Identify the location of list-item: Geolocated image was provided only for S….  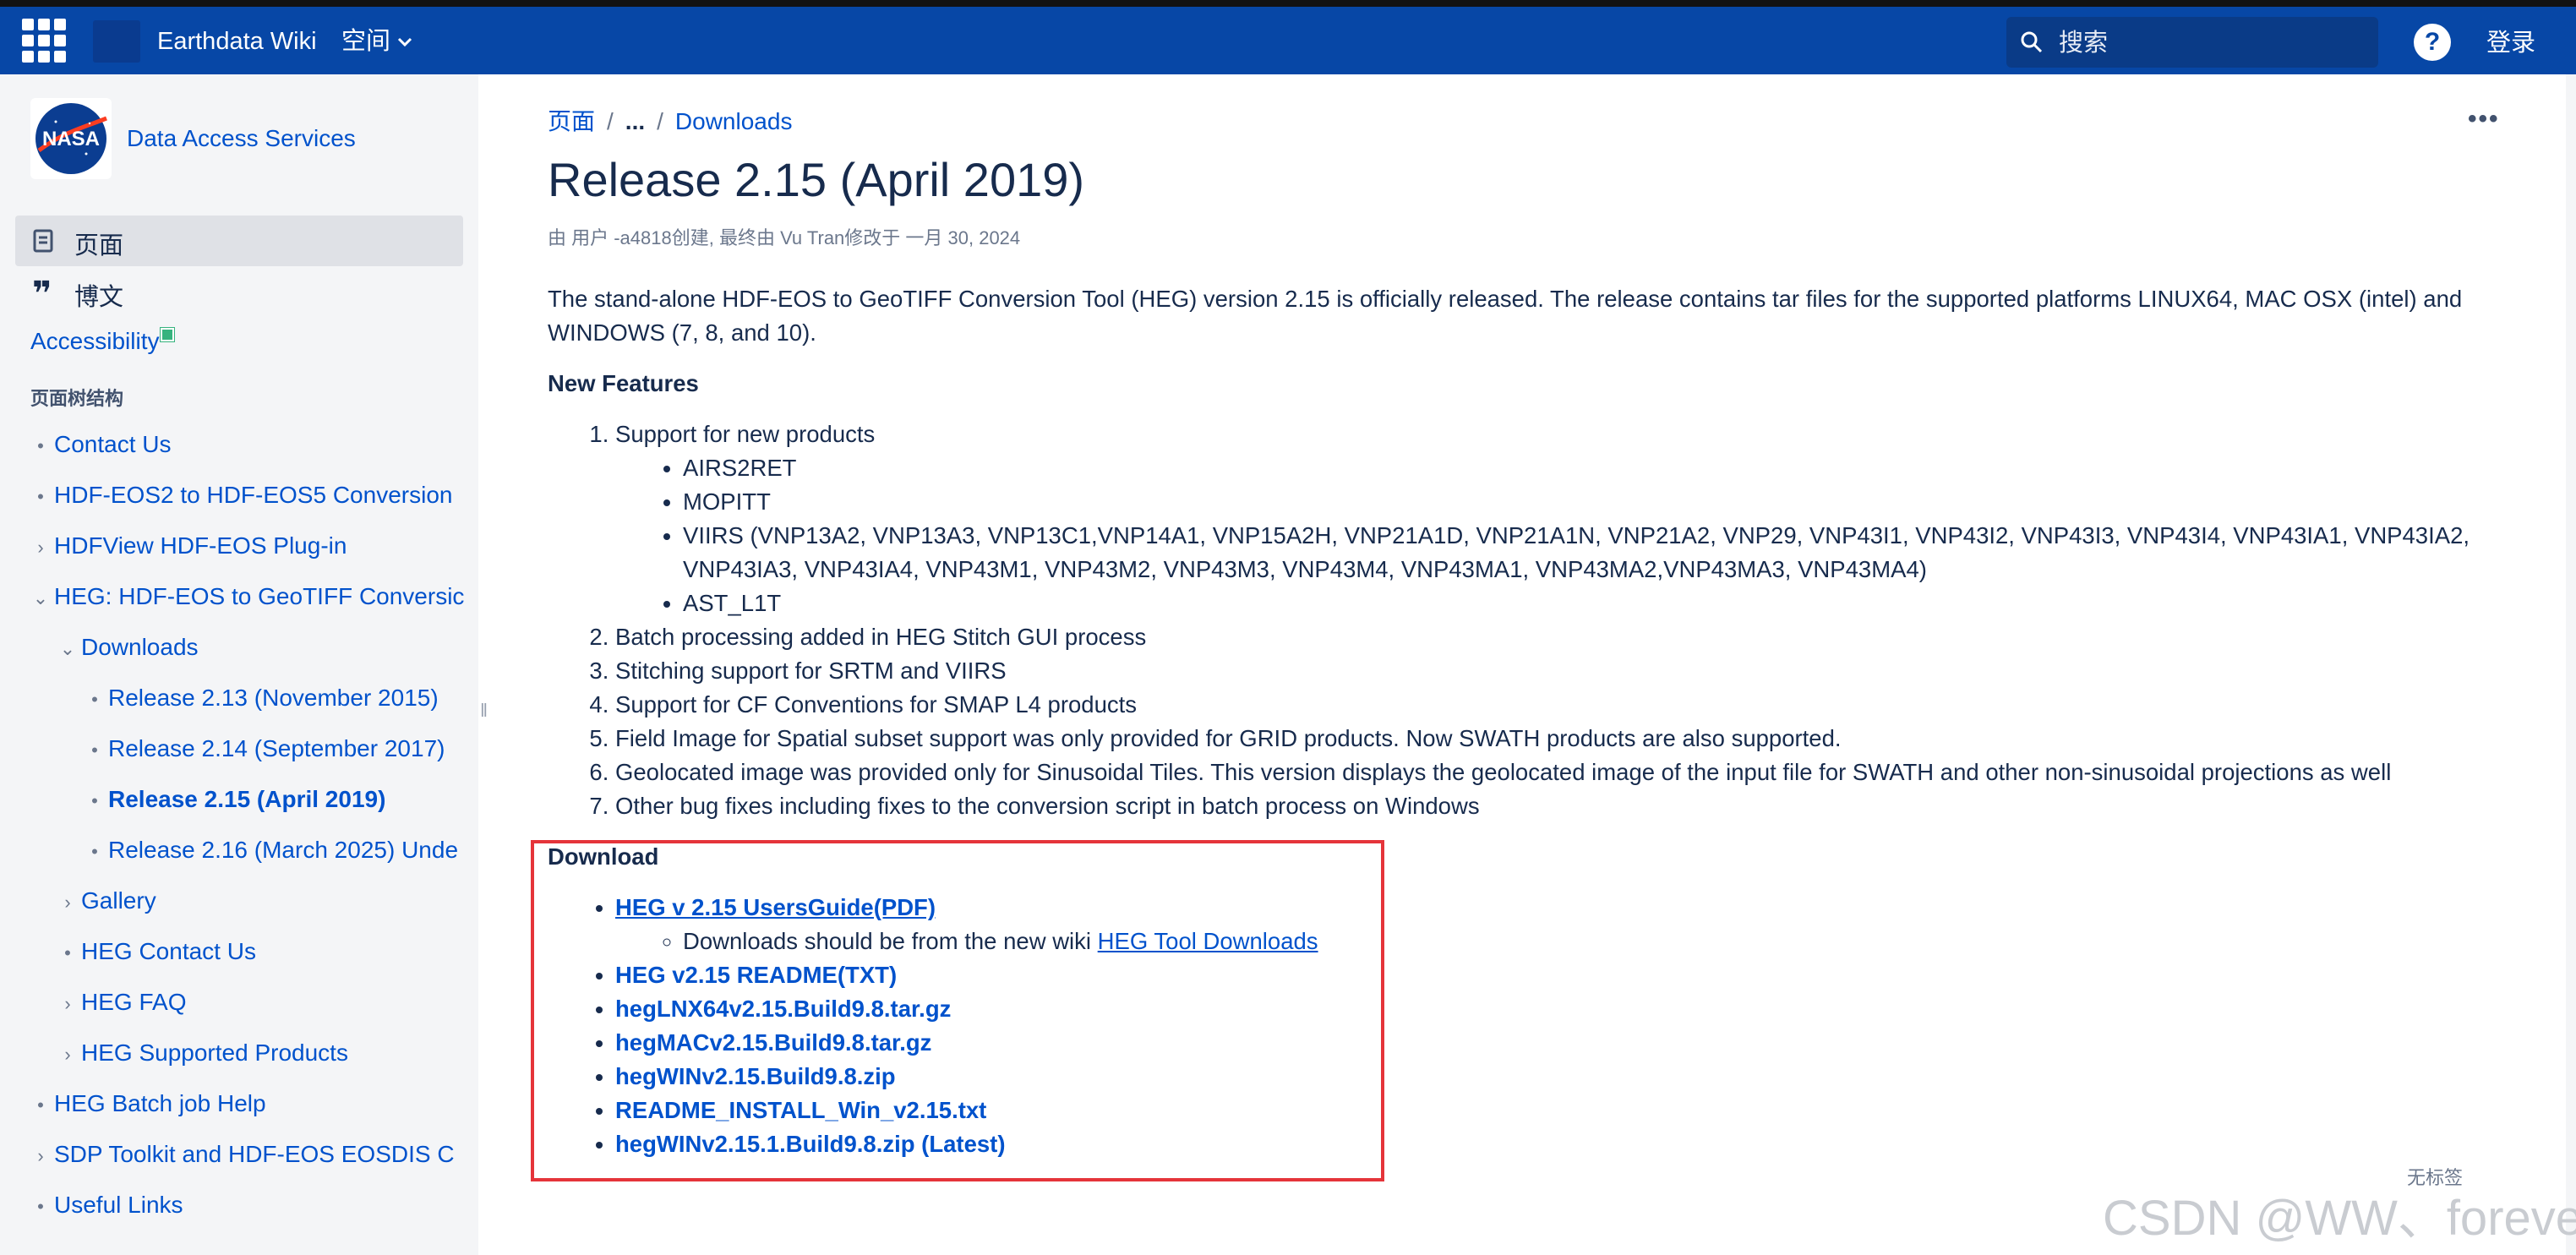
(1561, 773).